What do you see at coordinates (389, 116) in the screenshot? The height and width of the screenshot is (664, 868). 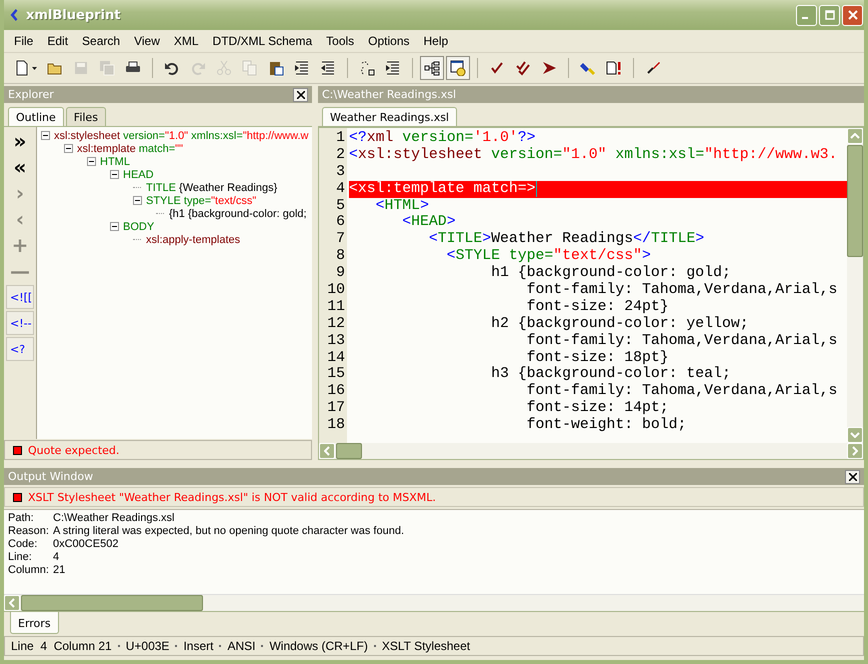 I see `tab: Weather Readings.xsl` at bounding box center [389, 116].